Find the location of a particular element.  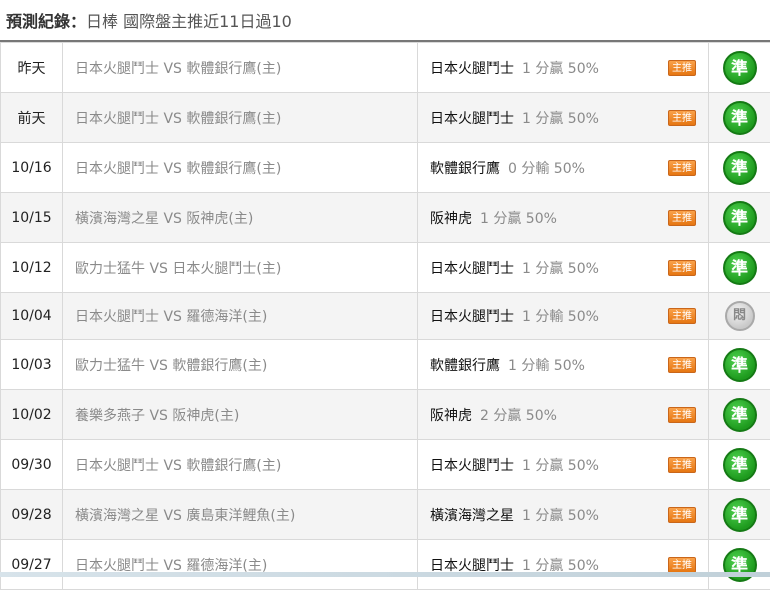

pending-result-icon: 悶 is located at coordinates (740, 316).